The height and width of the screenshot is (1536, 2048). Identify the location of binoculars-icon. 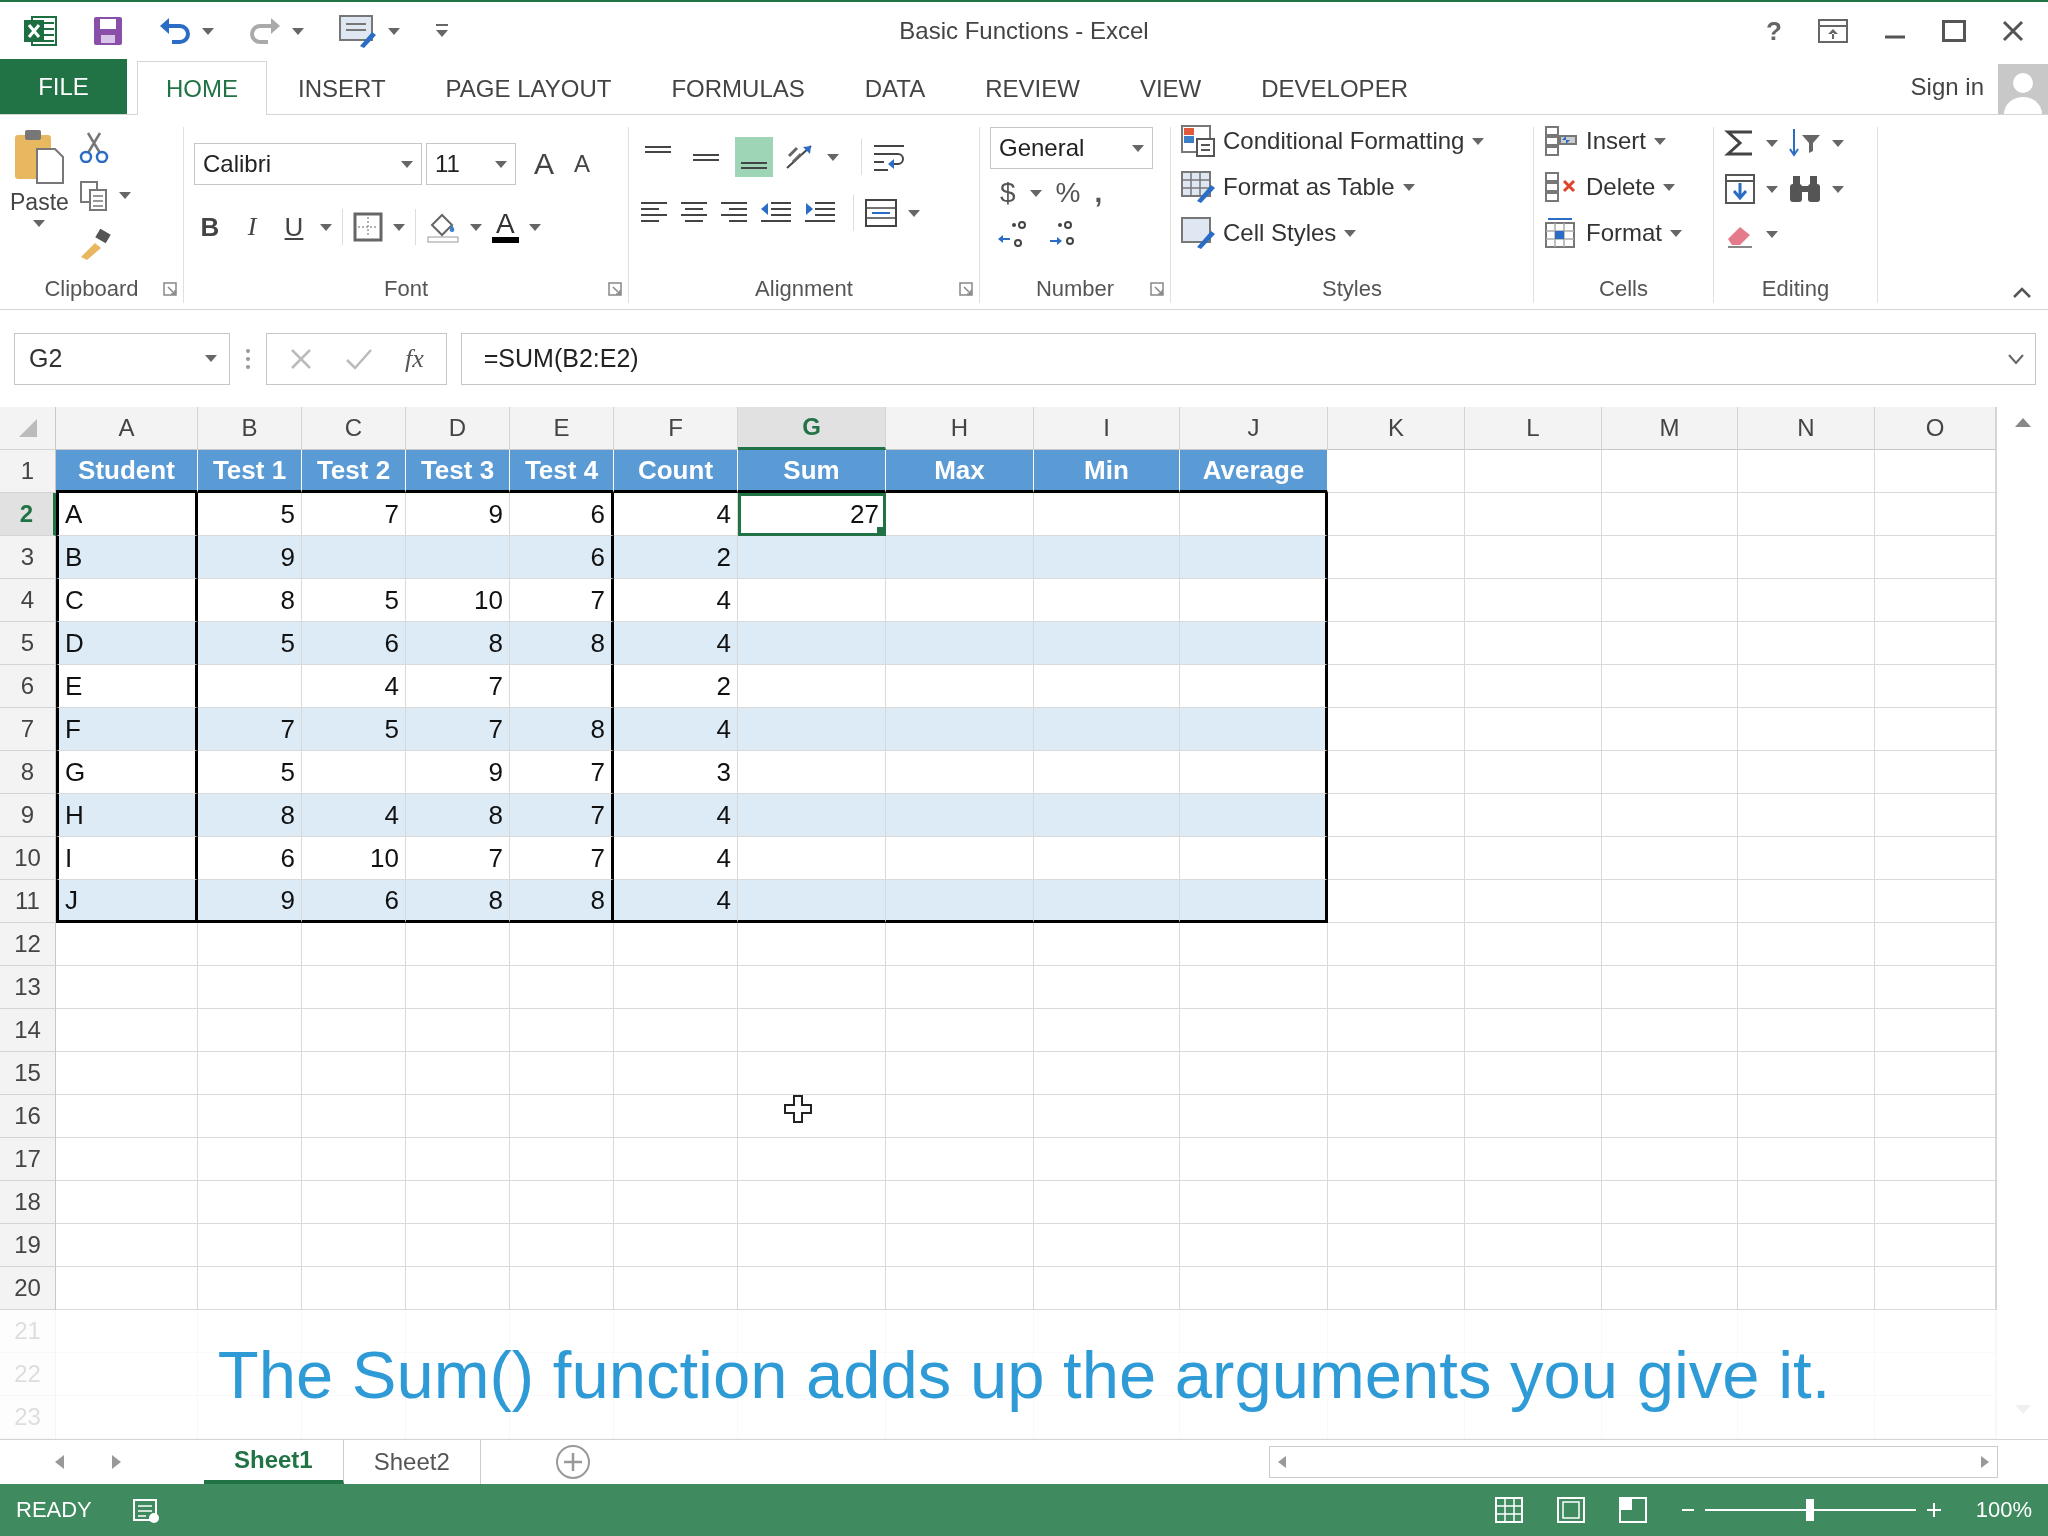
(1805, 189).